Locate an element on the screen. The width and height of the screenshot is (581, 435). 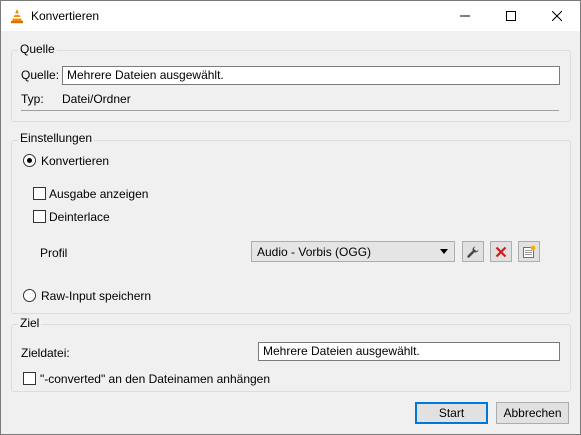
append-converted-label: "-converted" an den Dateinamen anhängen is located at coordinates (155, 379).